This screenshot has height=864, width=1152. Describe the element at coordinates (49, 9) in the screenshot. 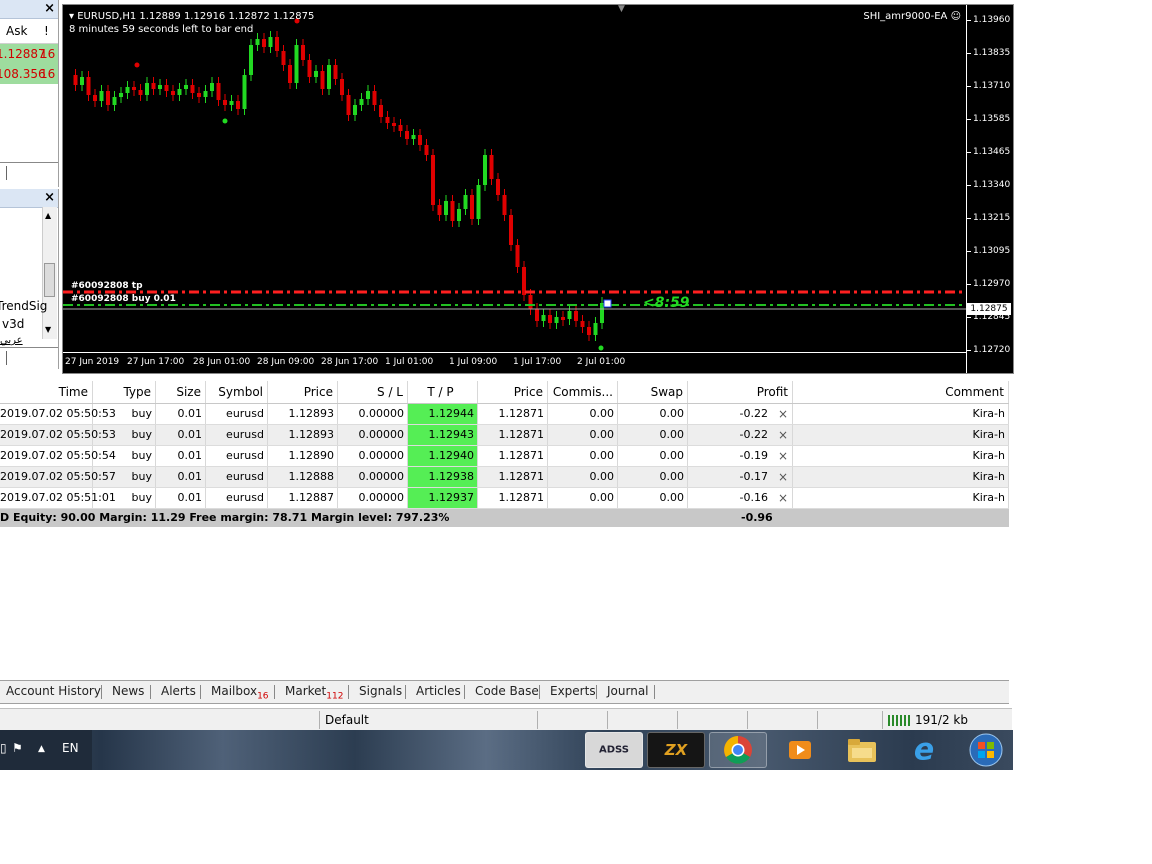

I see `market-watch-close-button: ×` at that location.